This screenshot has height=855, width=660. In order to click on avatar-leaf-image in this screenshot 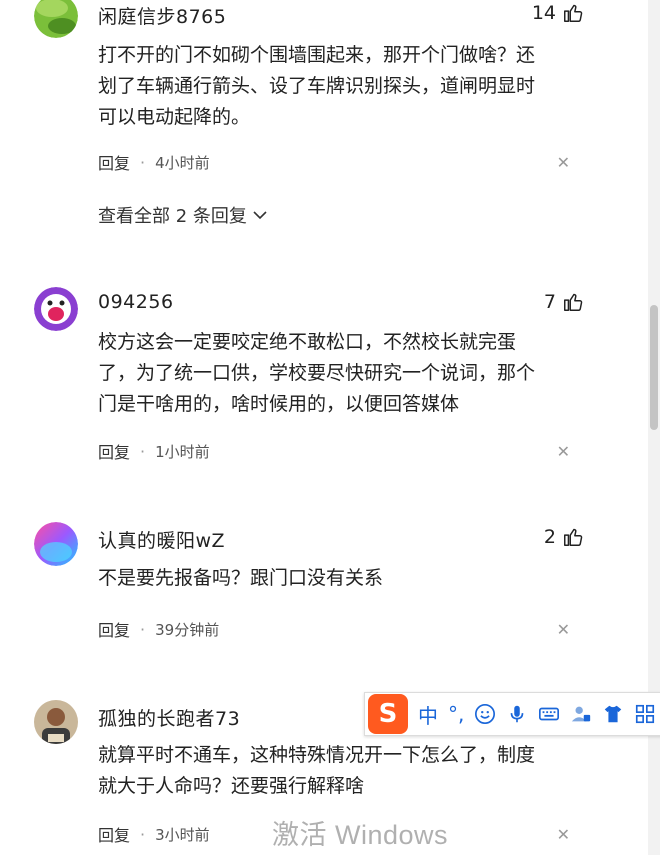, I will do `click(56, 19)`.